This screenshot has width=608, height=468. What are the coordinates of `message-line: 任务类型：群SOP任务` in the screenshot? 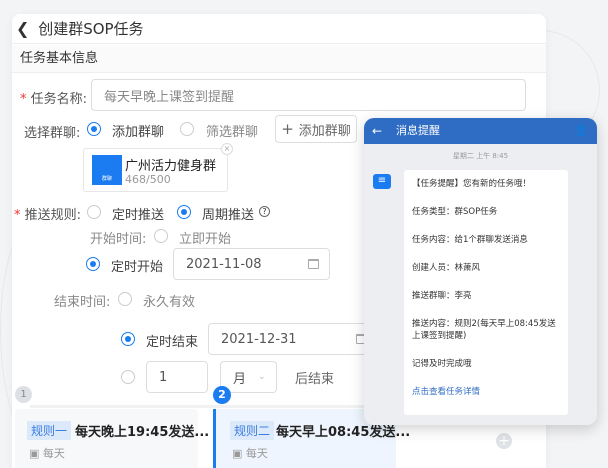 It's located at (455, 212).